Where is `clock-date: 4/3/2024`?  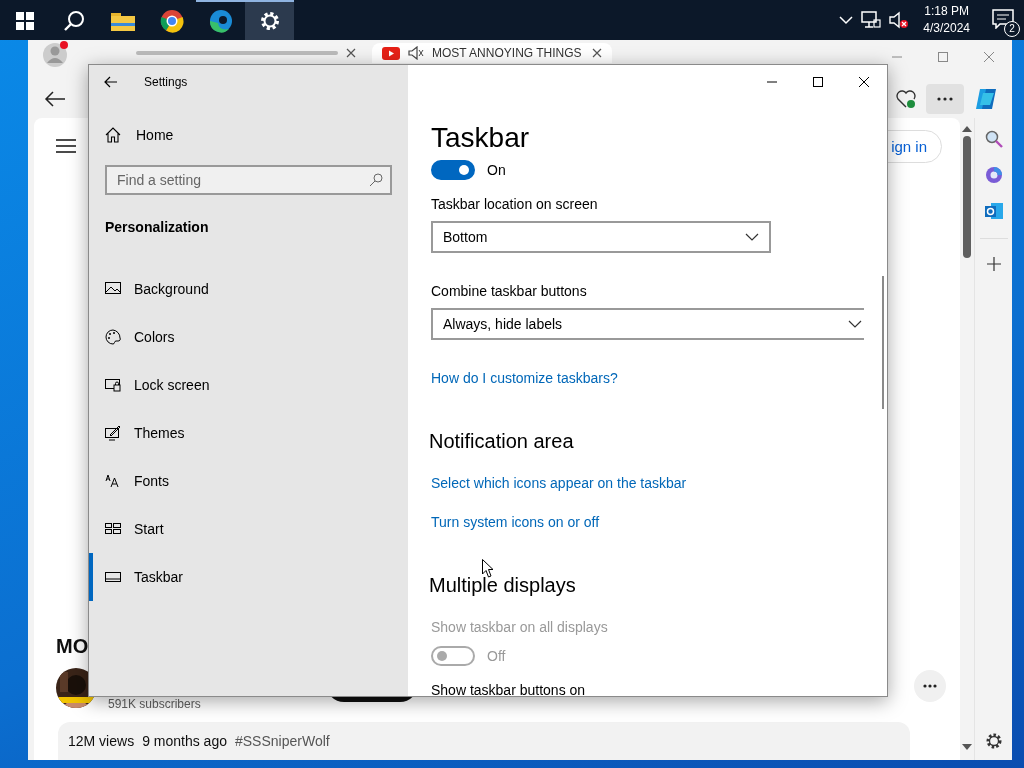 clock-date: 4/3/2024 is located at coordinates (946, 28).